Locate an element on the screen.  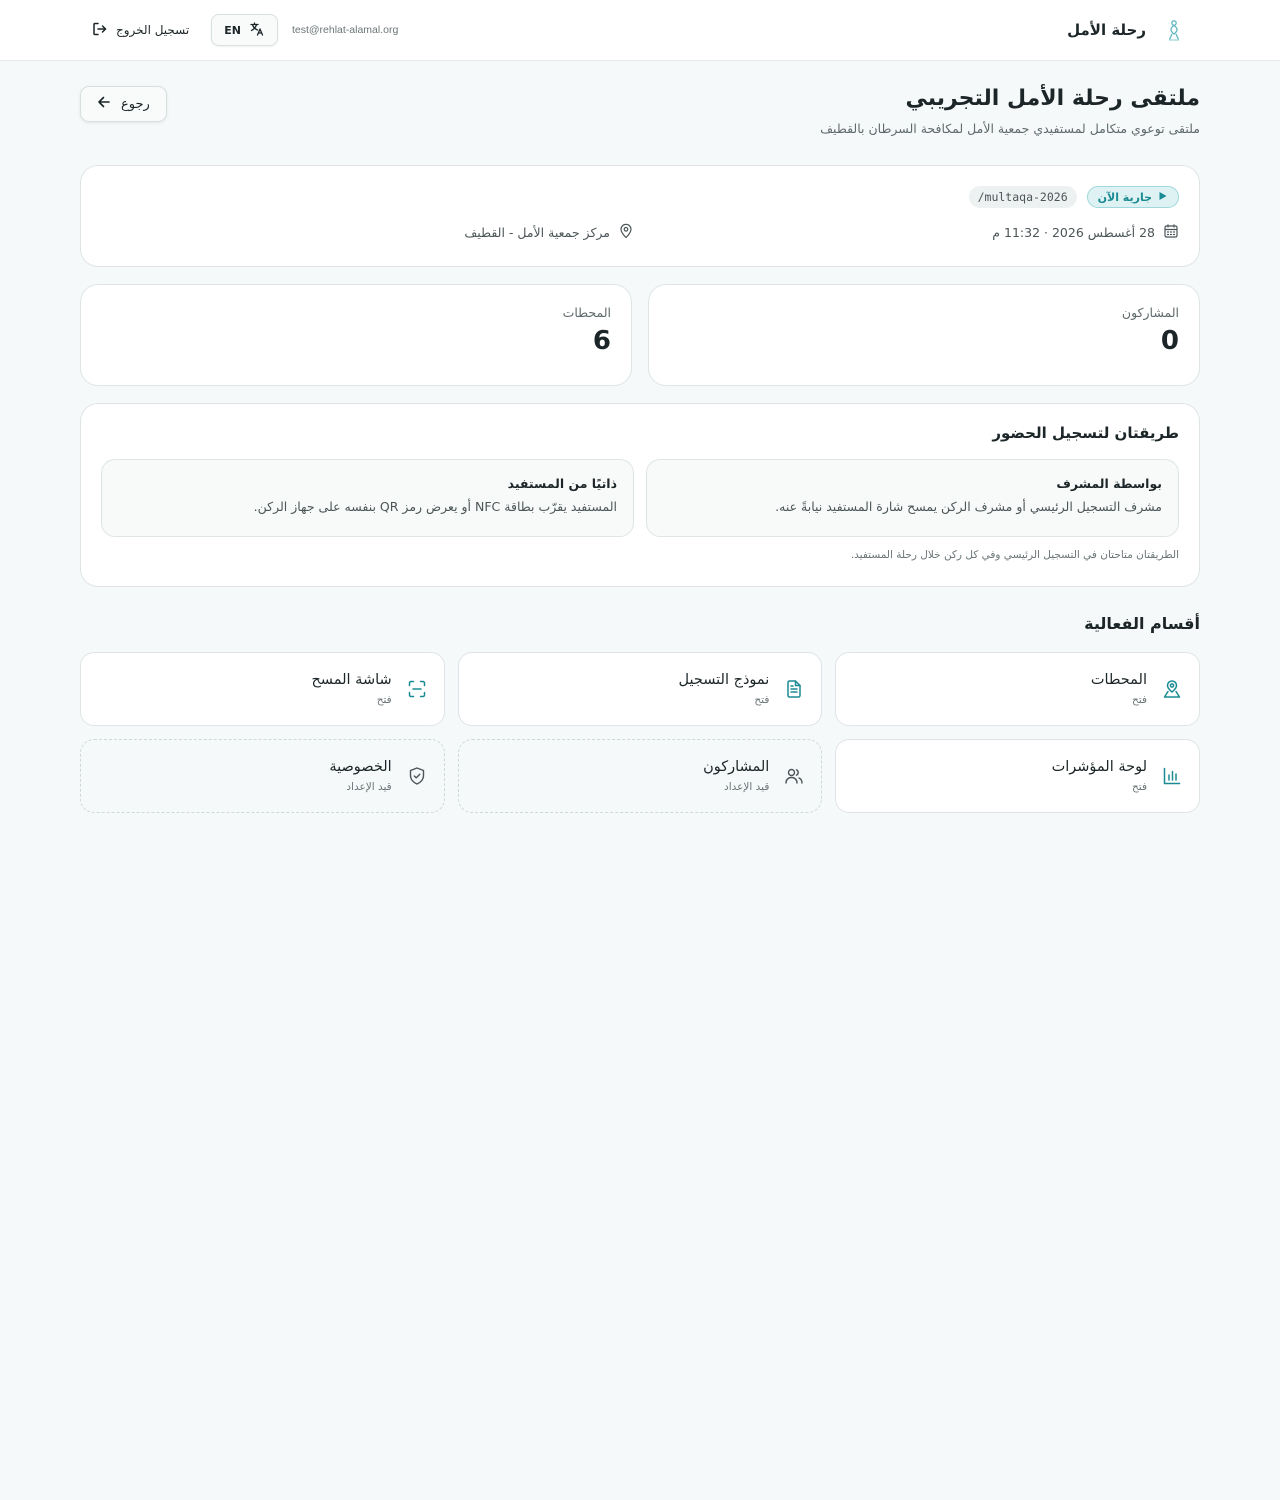
event-datetime: 28 أغسطس 2026 · 11:32 م is located at coordinates (1073, 232).